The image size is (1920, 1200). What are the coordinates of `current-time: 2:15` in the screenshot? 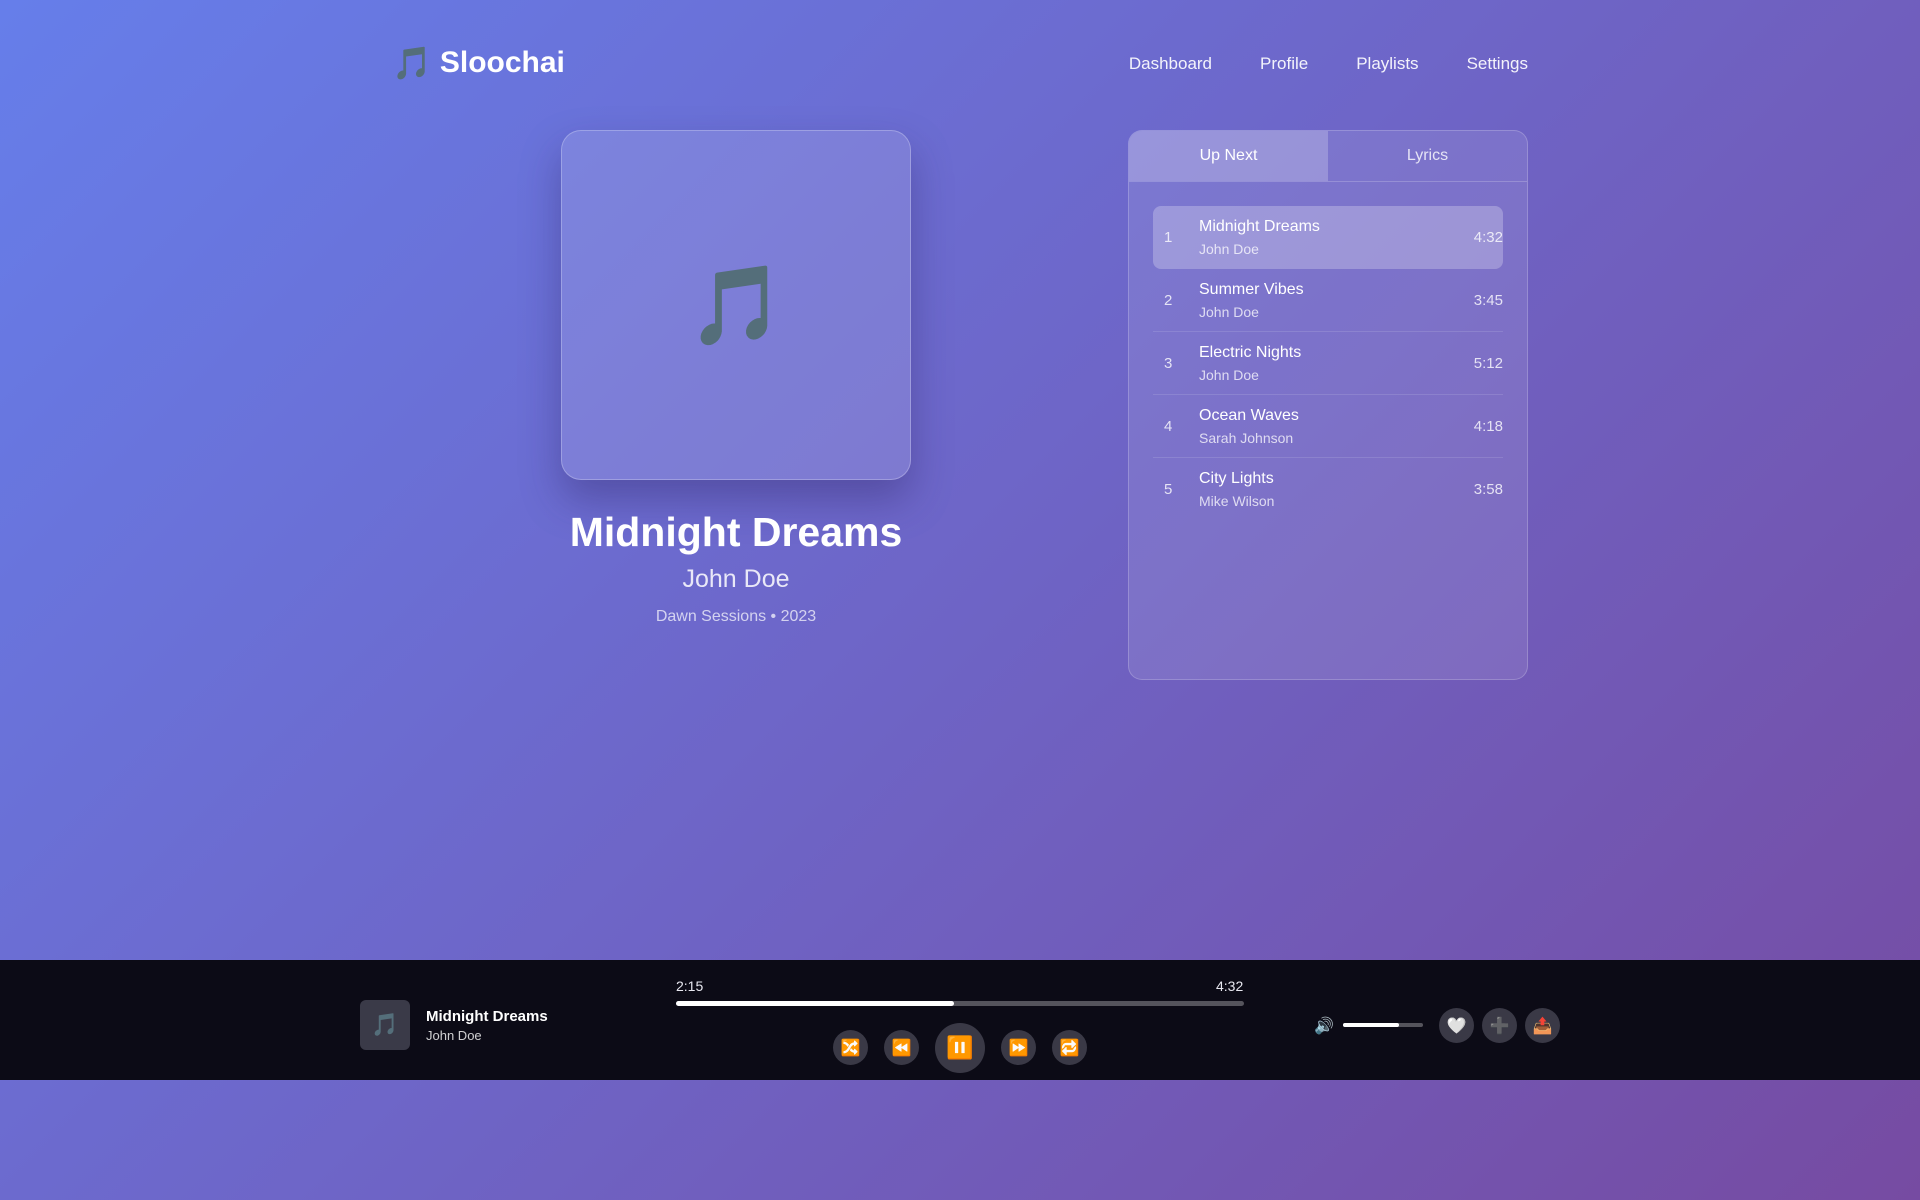 It's located at (690, 986).